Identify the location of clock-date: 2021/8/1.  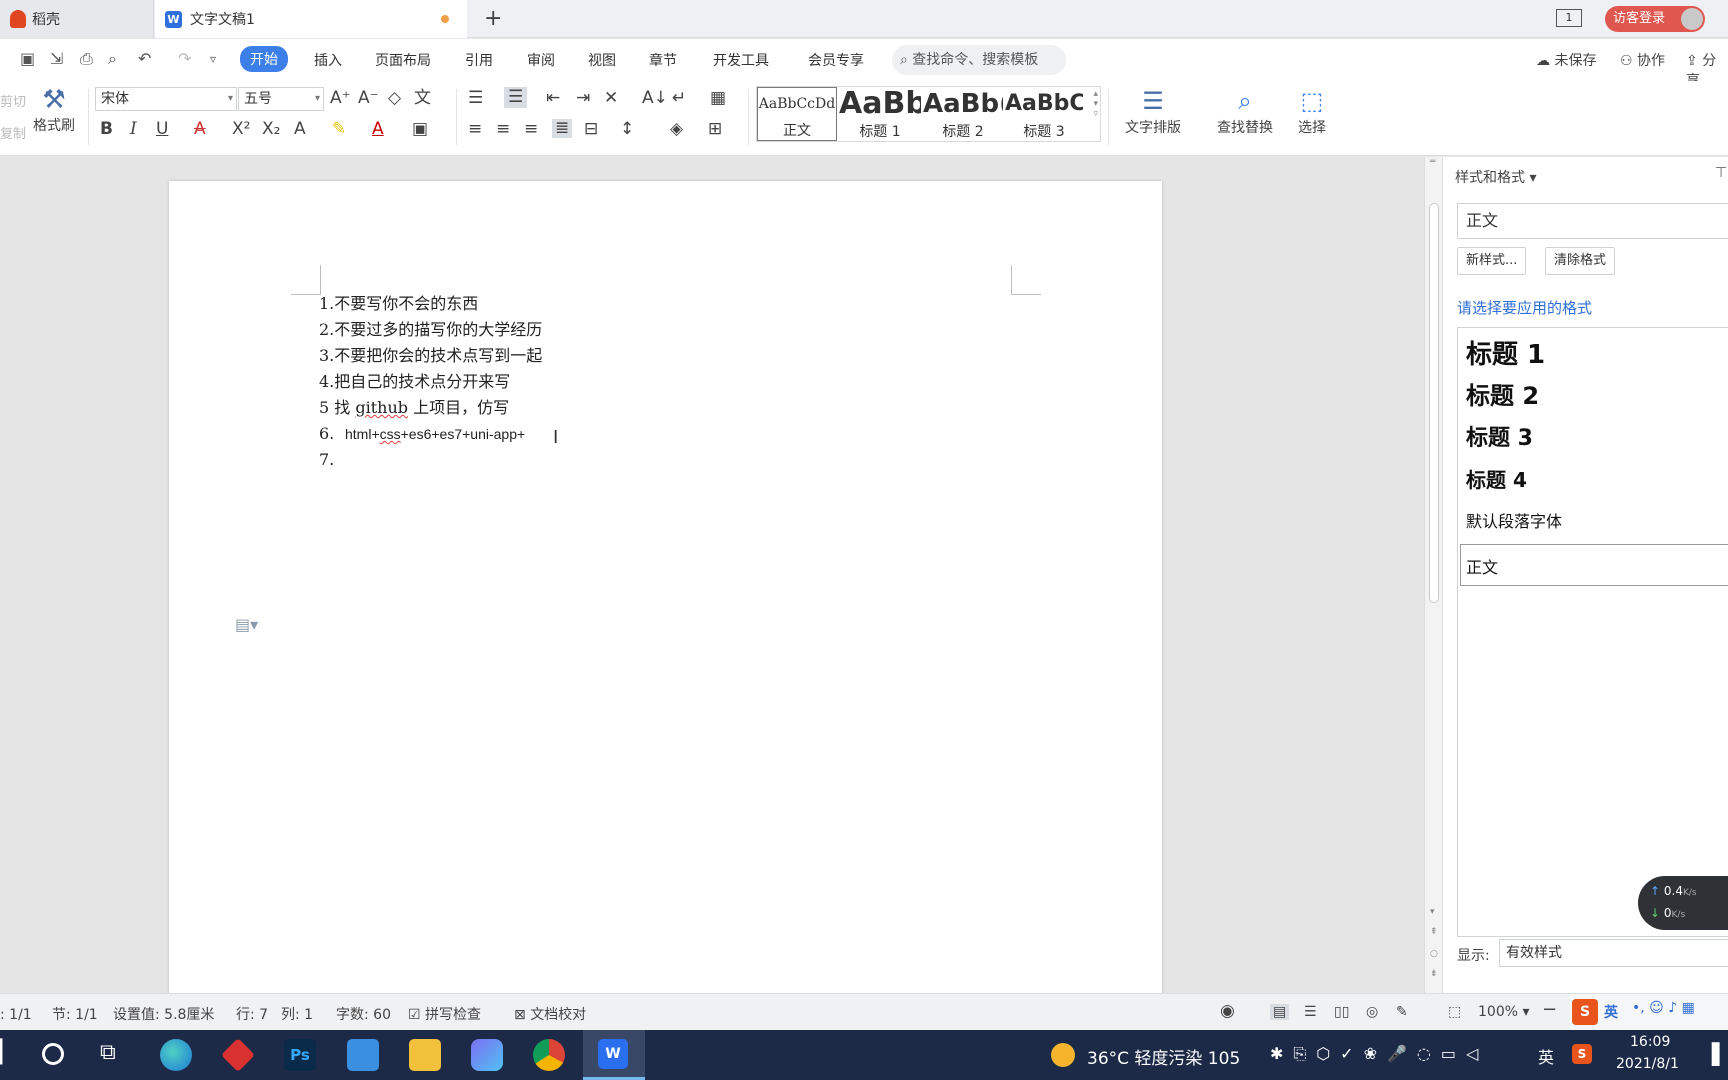
(1647, 1064).